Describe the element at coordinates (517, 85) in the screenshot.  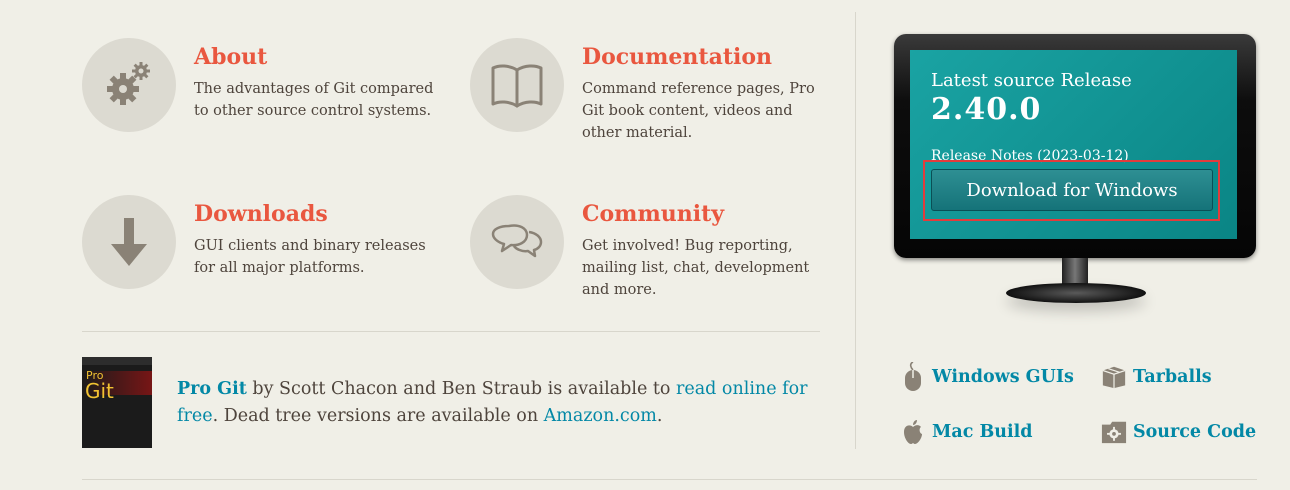
I see `book-icon` at that location.